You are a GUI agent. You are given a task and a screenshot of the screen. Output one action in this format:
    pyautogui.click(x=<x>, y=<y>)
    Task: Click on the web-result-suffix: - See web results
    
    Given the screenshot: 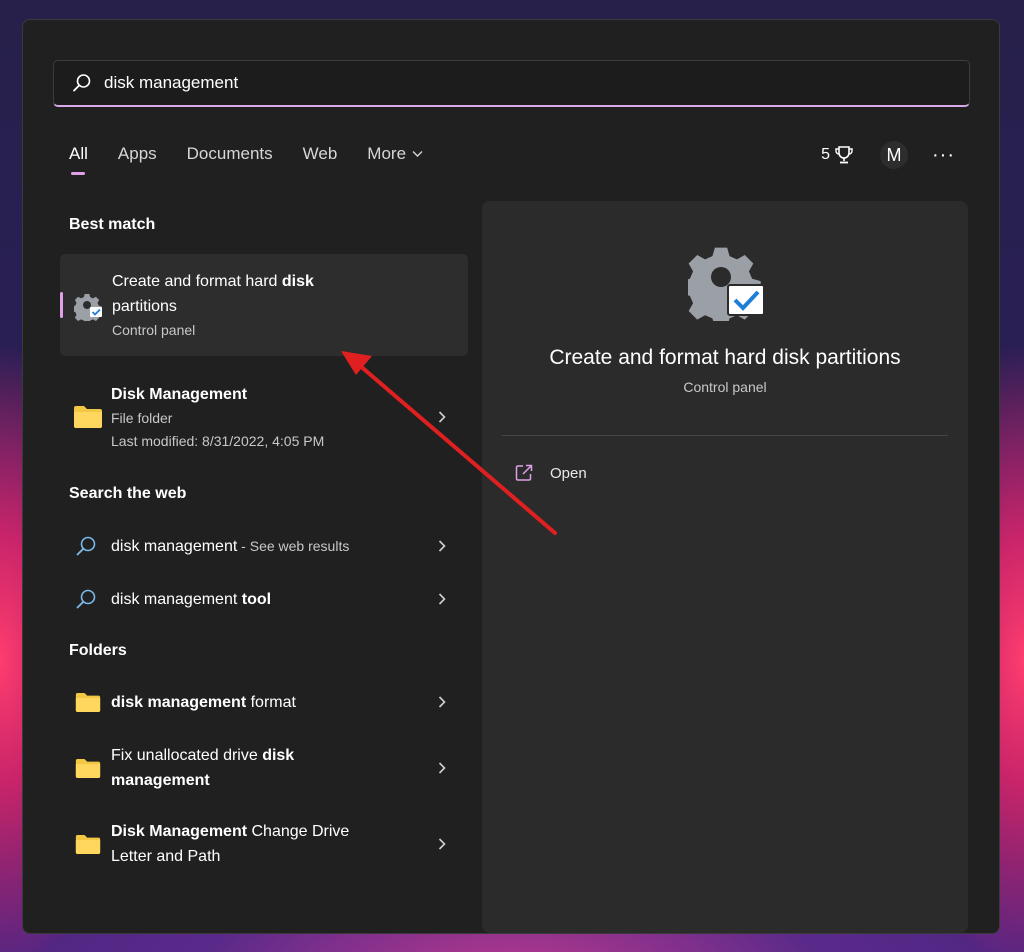 What is the action you would take?
    pyautogui.click(x=293, y=545)
    